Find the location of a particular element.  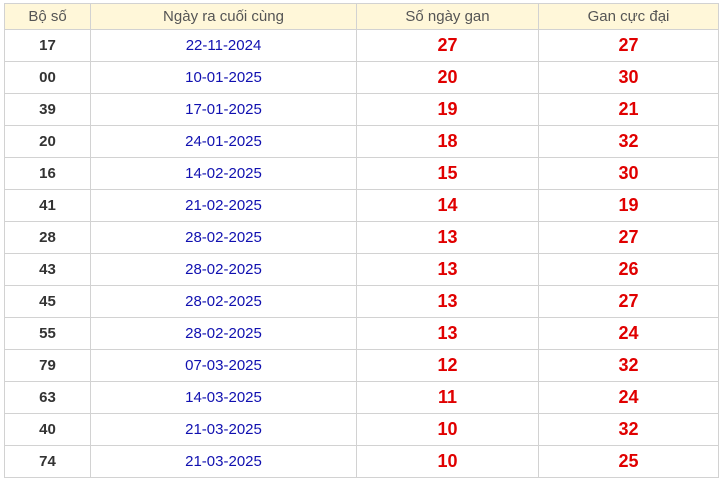

cell-last-date: 21-02-2025 is located at coordinates (223, 205).